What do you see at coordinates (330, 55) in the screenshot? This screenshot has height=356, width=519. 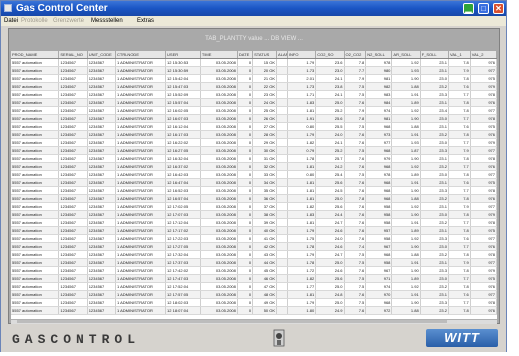 I see `column-header: CO2_SO` at bounding box center [330, 55].